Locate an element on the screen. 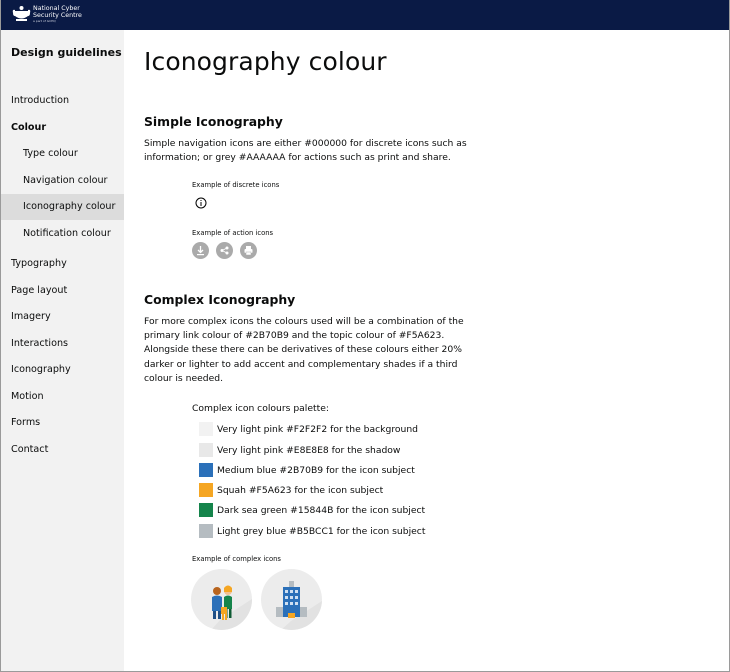  swatch-label: Very light pink #E8E8E8 for the shadow is located at coordinates (309, 450).